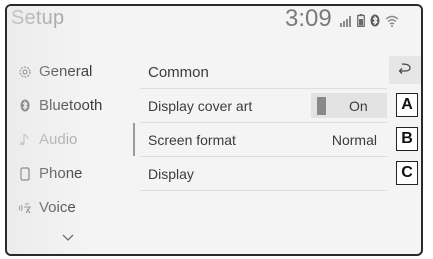  What do you see at coordinates (407, 139) in the screenshot?
I see `callout-b: B` at bounding box center [407, 139].